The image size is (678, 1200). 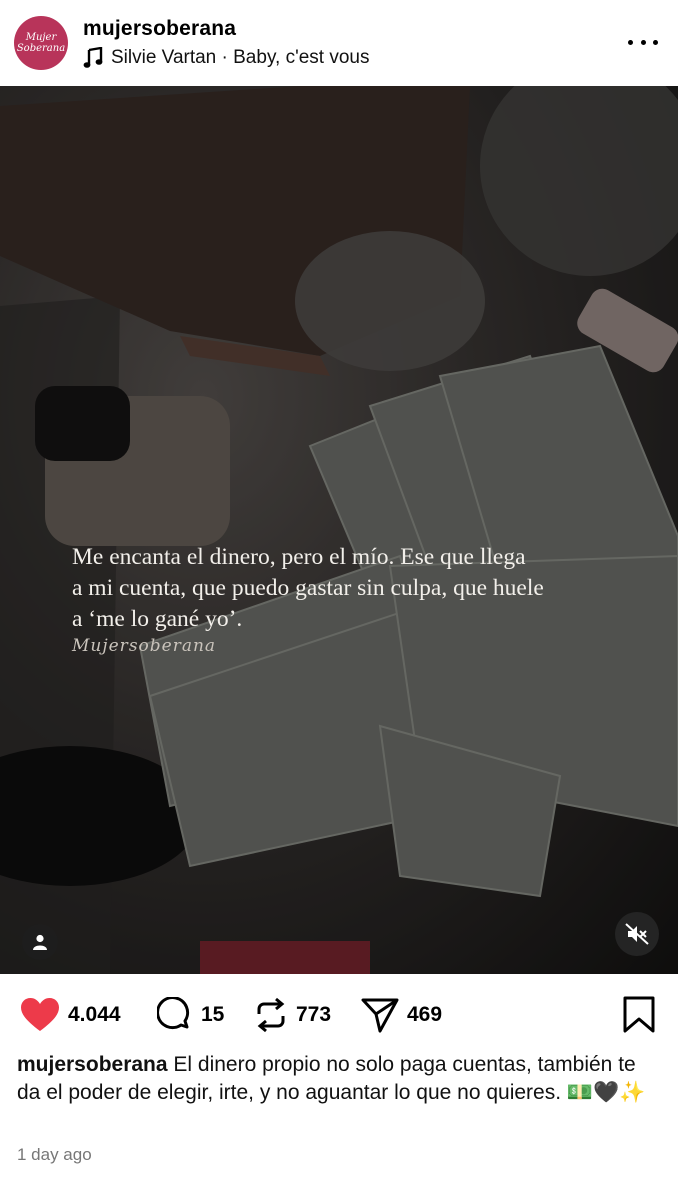 What do you see at coordinates (41, 37) in the screenshot?
I see `avatar-text-line1: Mujer` at bounding box center [41, 37].